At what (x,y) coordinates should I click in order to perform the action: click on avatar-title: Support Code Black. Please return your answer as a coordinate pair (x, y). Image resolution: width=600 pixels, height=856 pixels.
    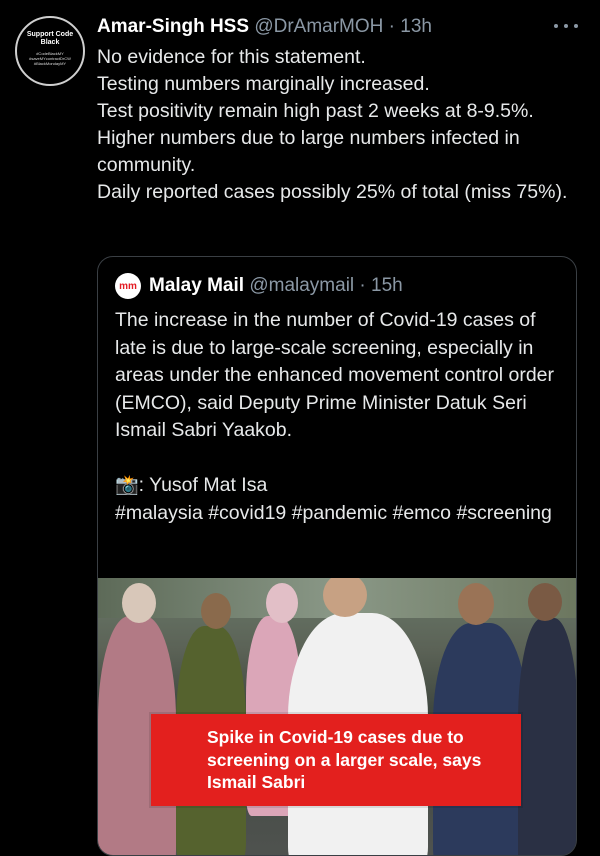
    Looking at the image, I should click on (50, 38).